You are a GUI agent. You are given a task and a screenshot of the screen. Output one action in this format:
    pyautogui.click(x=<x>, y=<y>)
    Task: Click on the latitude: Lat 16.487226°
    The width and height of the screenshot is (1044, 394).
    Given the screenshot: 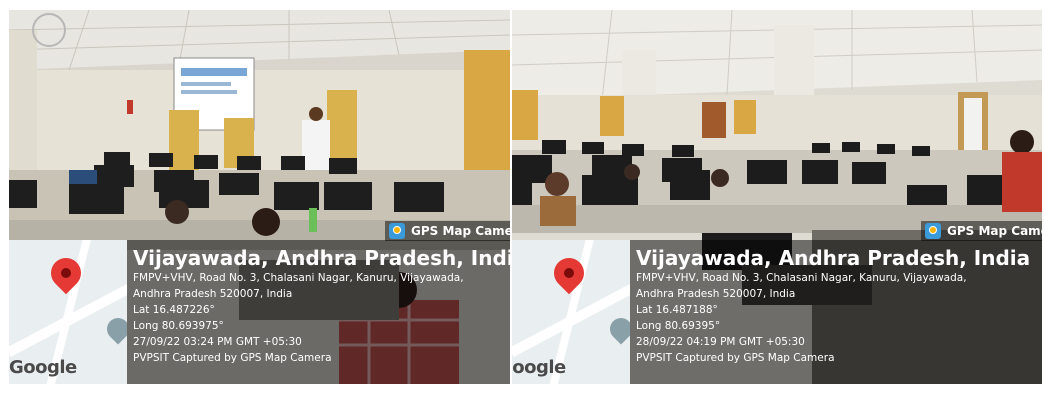 What is the action you would take?
    pyautogui.click(x=174, y=310)
    